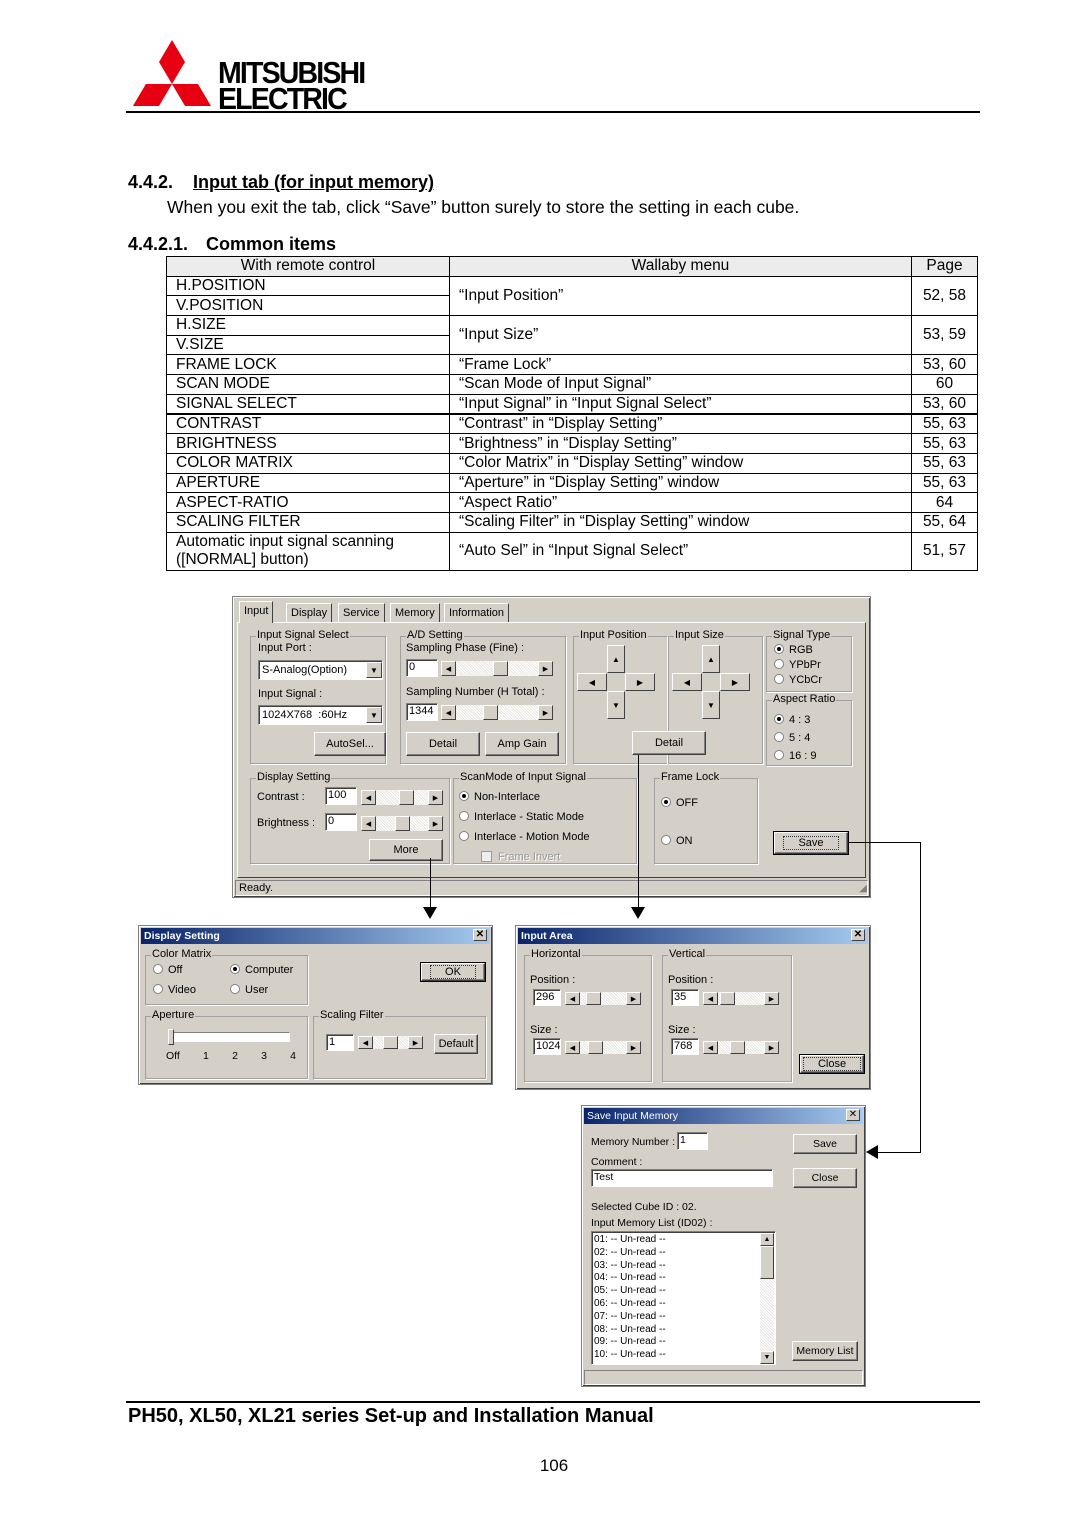 Image resolution: width=1080 pixels, height=1527 pixels. I want to click on ad-detail-button: Detail, so click(443, 744).